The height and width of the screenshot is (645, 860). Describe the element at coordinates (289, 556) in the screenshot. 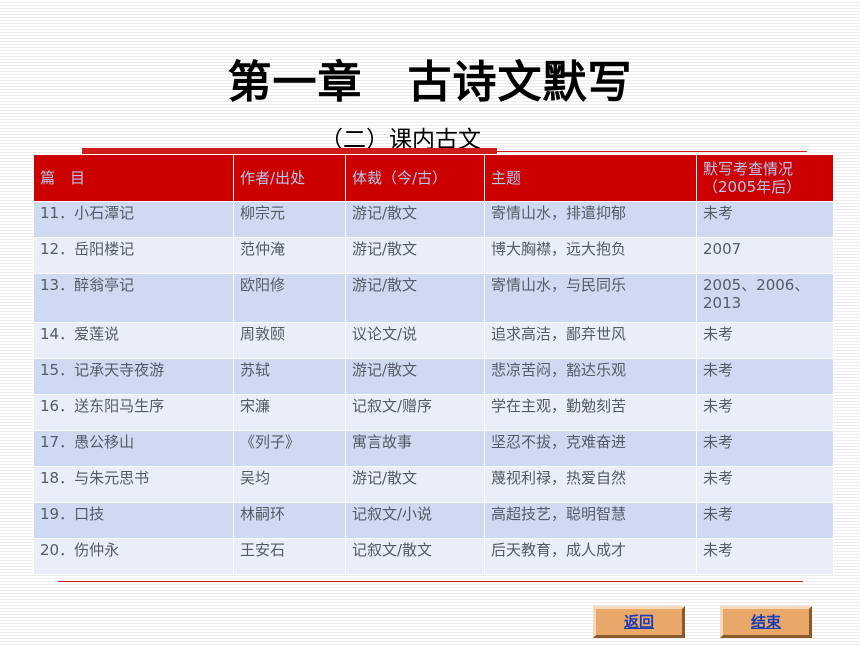

I see `cell-author: 王安石` at that location.